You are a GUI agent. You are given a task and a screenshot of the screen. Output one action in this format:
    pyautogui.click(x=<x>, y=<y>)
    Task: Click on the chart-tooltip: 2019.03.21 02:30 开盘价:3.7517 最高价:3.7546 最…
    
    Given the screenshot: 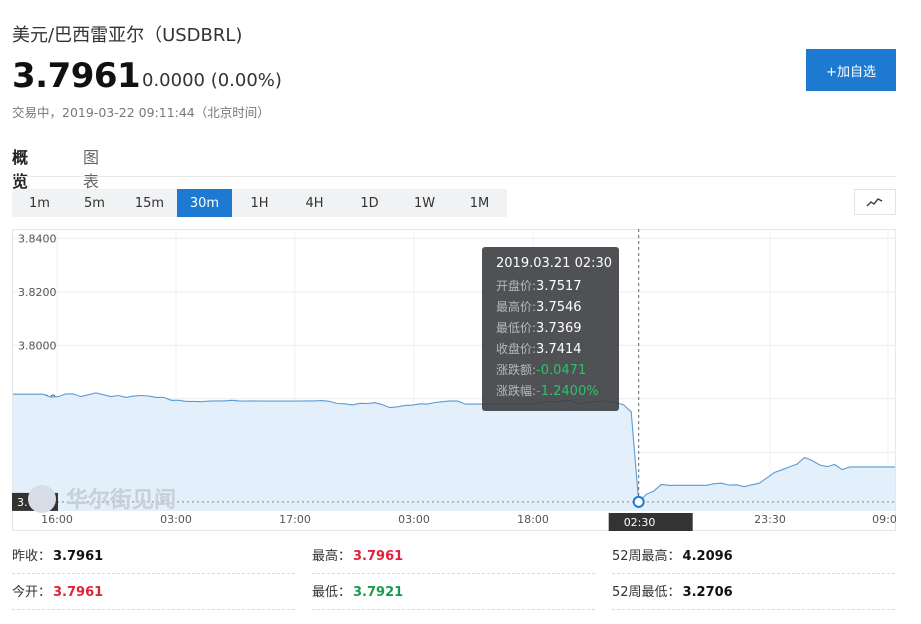 What is the action you would take?
    pyautogui.click(x=550, y=329)
    